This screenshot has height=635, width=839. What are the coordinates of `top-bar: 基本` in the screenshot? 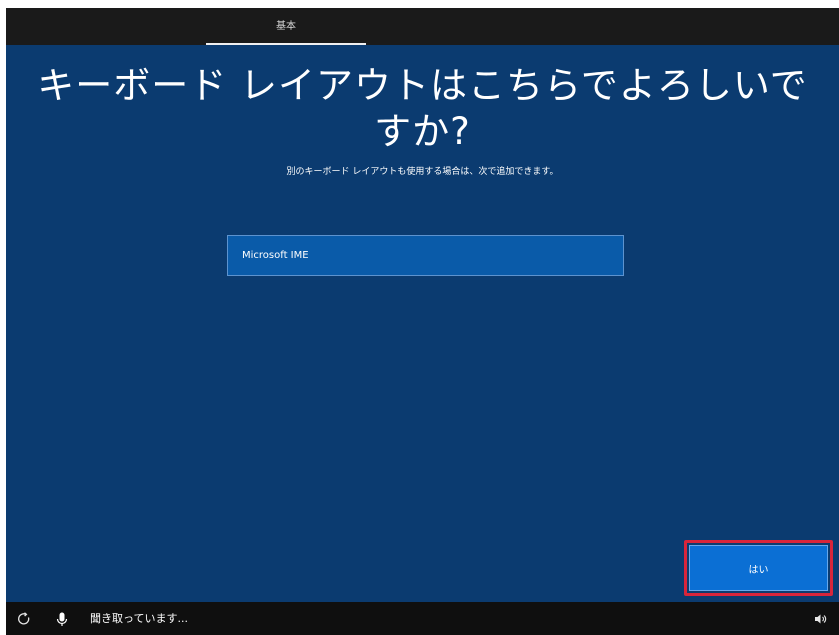 It's located at (422, 26).